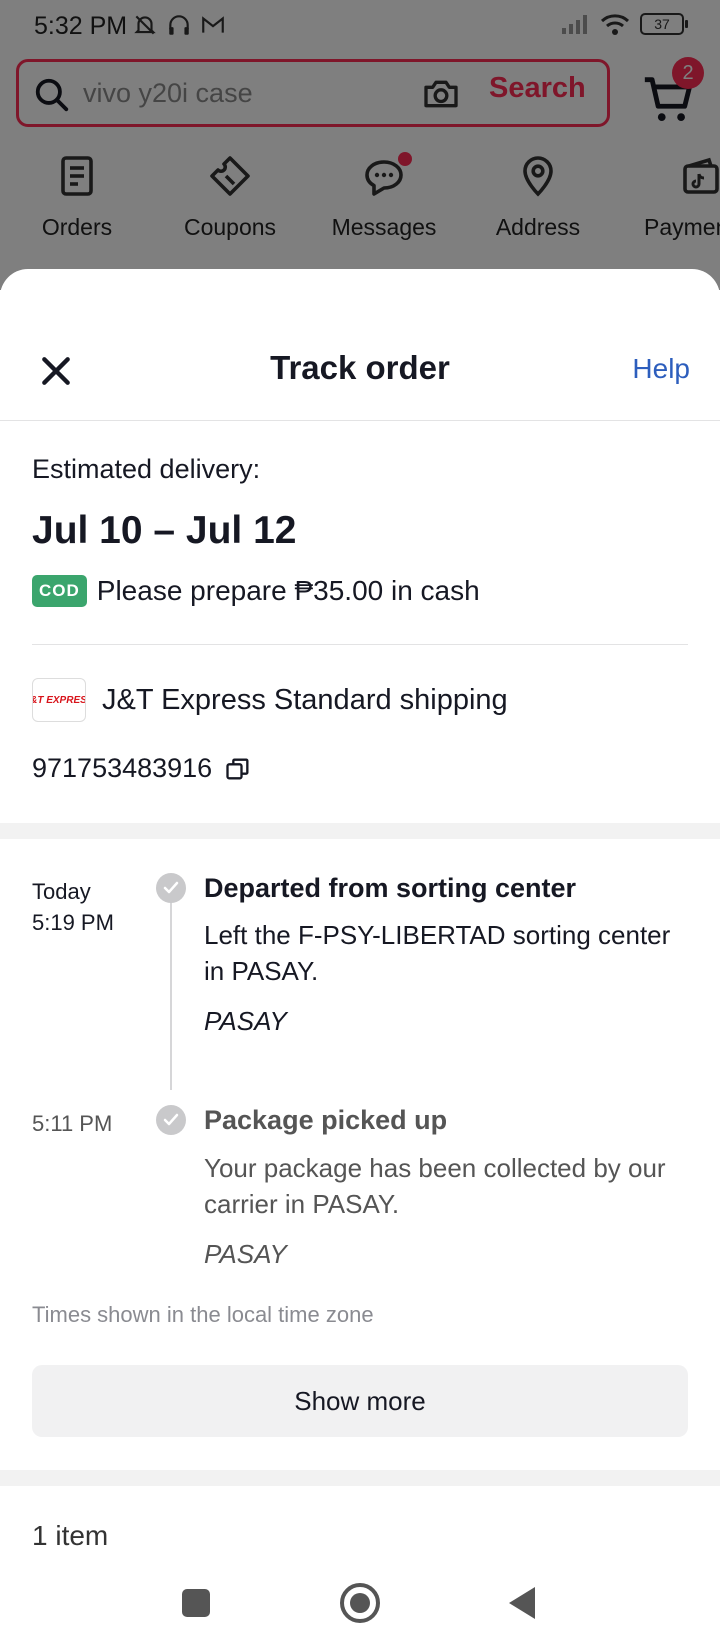  Describe the element at coordinates (661, 369) in the screenshot. I see `help-link: Help` at that location.